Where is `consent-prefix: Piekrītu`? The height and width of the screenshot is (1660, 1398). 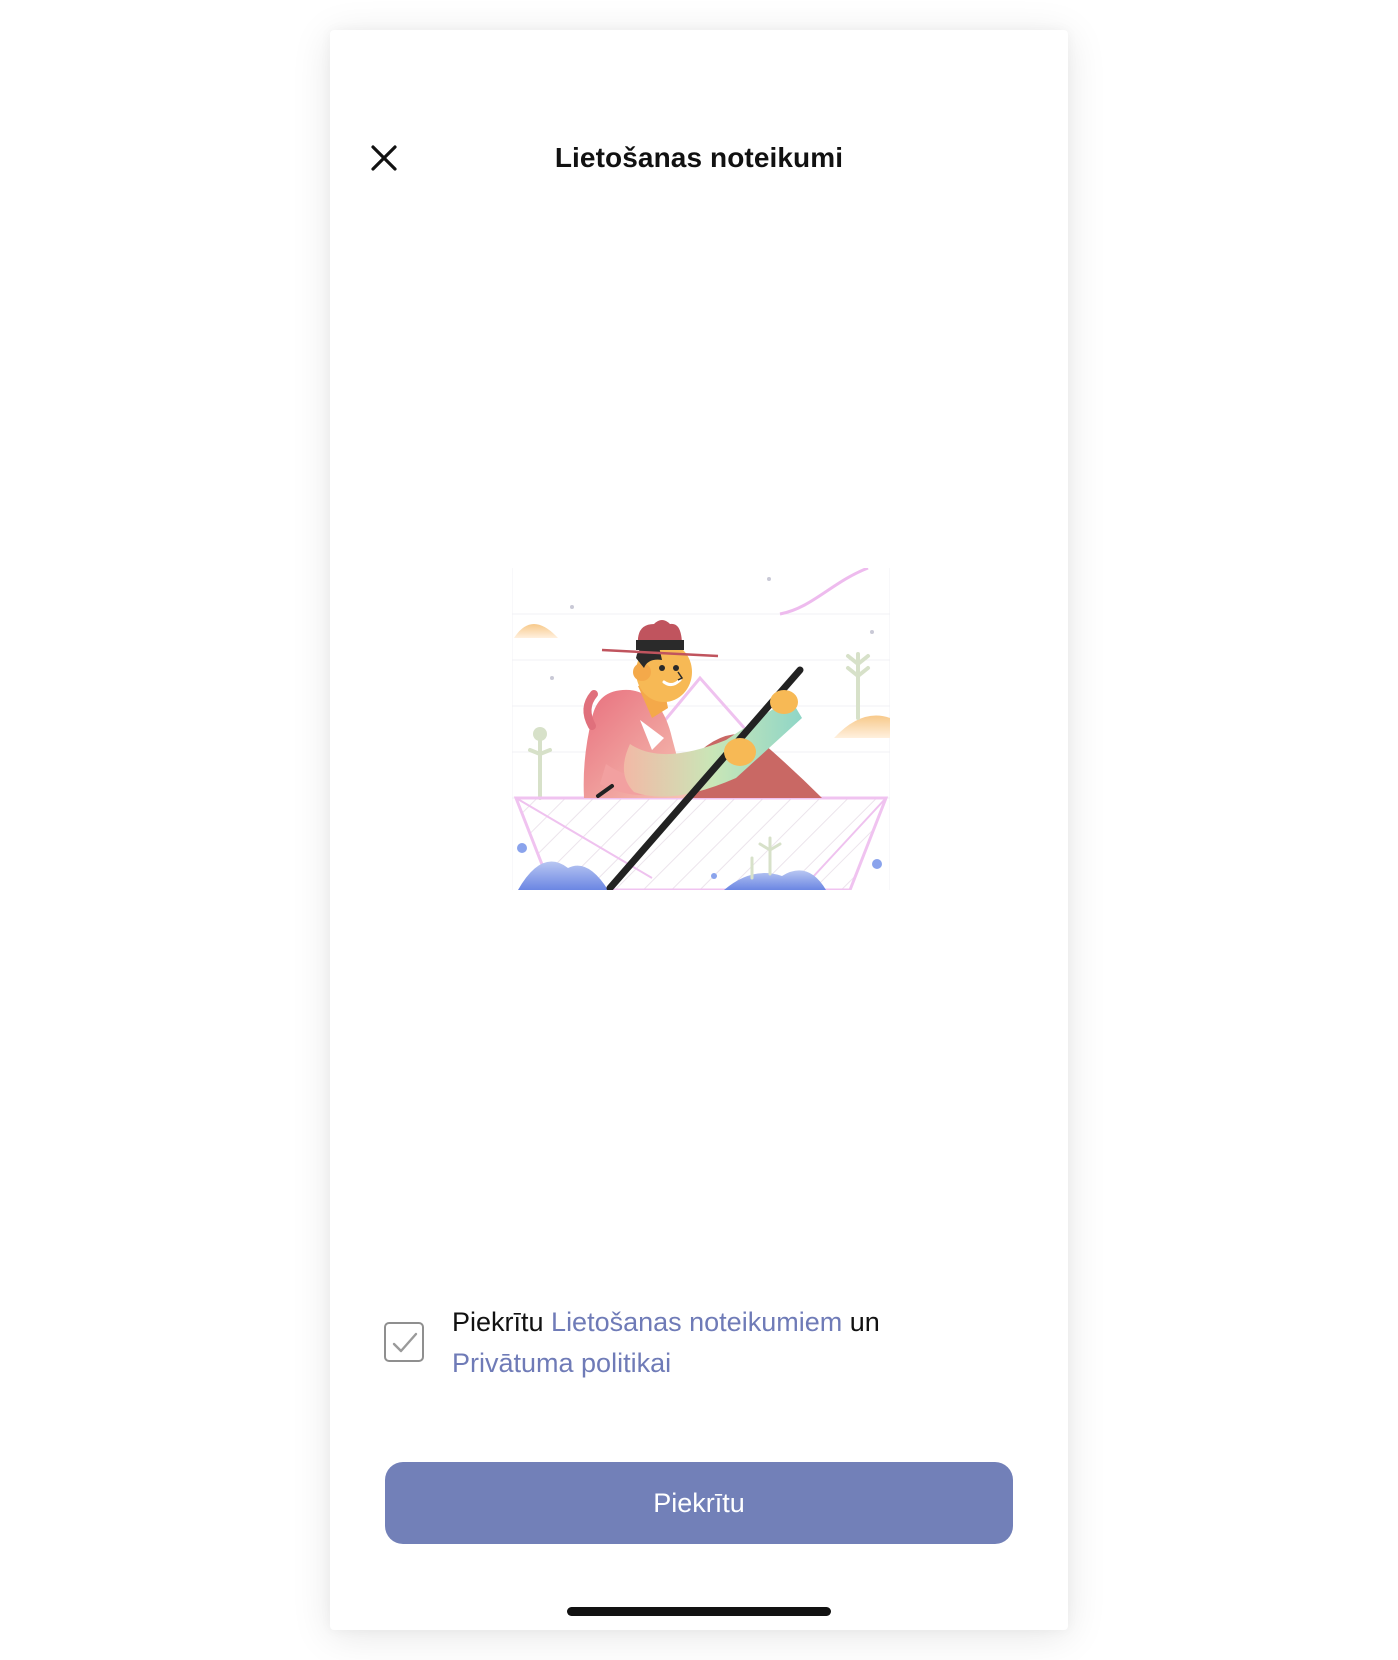
consent-prefix: Piekrītu is located at coordinates (502, 1322).